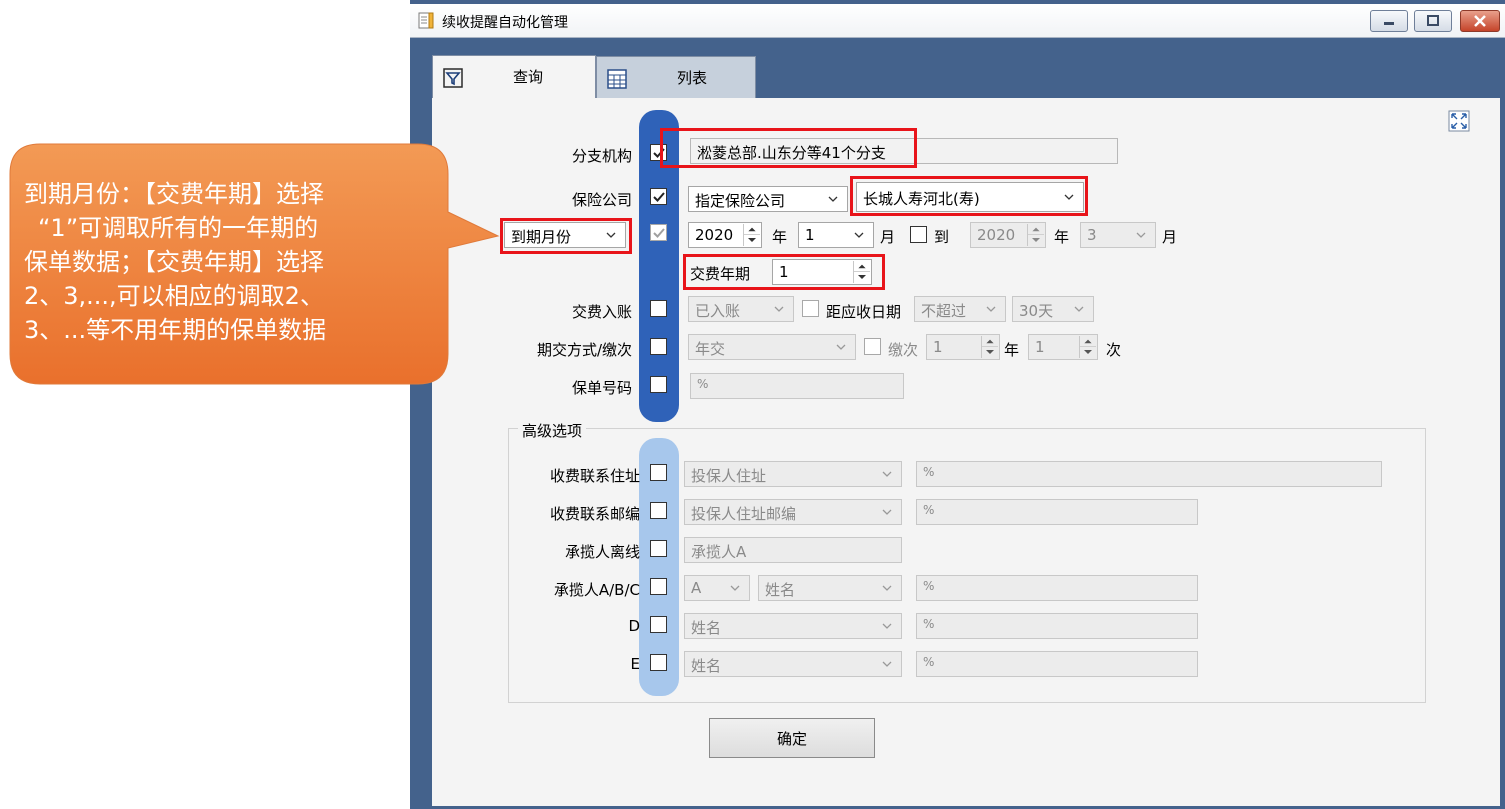 Image resolution: width=1505 pixels, height=809 pixels. Describe the element at coordinates (1040, 347) in the screenshot. I see `times-value: 1` at that location.